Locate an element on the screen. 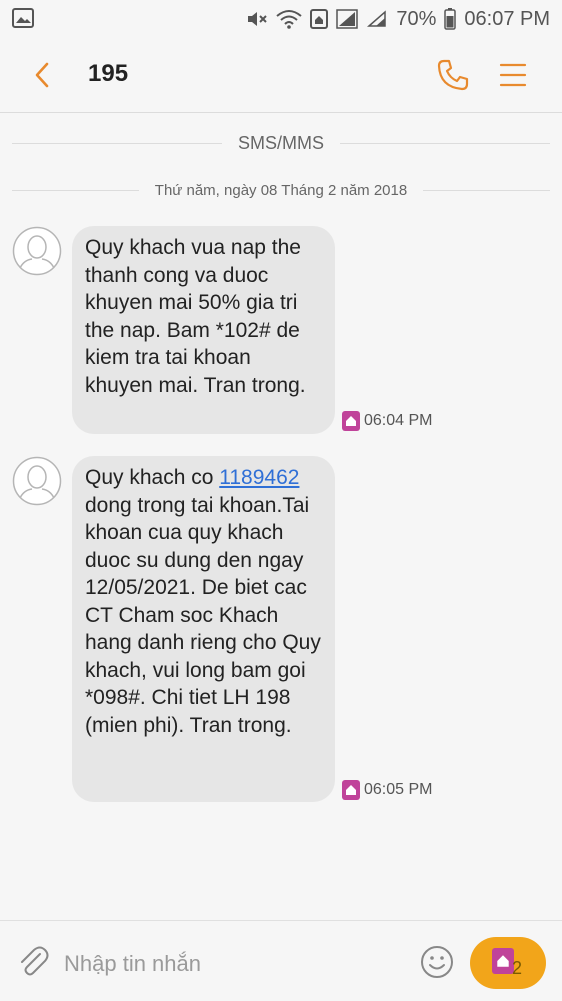 This screenshot has width=562, height=1001. status-bar: 70% 06:07 PM is located at coordinates (281, 19).